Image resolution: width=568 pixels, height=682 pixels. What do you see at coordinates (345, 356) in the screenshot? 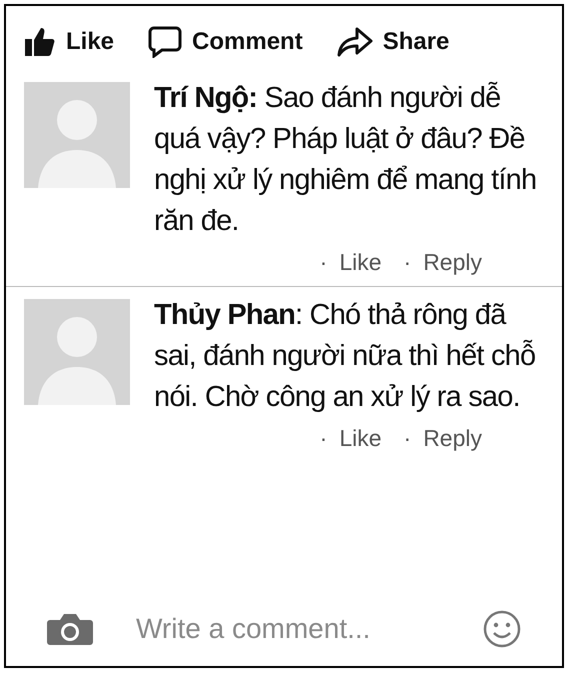
I see `comment-text: Thủy Phan: Chó thả rông đã sai, đánh người nữa thì hết chỗ nói. Chờ công an xử lý ra sao.` at bounding box center [345, 356].